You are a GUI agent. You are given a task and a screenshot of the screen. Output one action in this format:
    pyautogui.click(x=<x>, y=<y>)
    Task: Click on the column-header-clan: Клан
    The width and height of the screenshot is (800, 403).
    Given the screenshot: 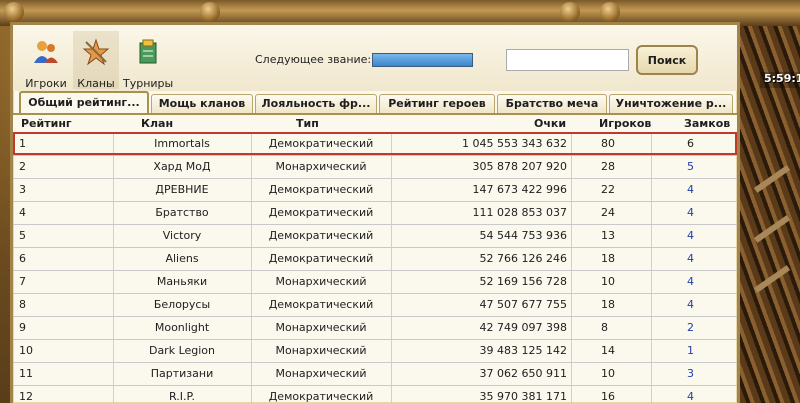 What is the action you would take?
    pyautogui.click(x=157, y=123)
    